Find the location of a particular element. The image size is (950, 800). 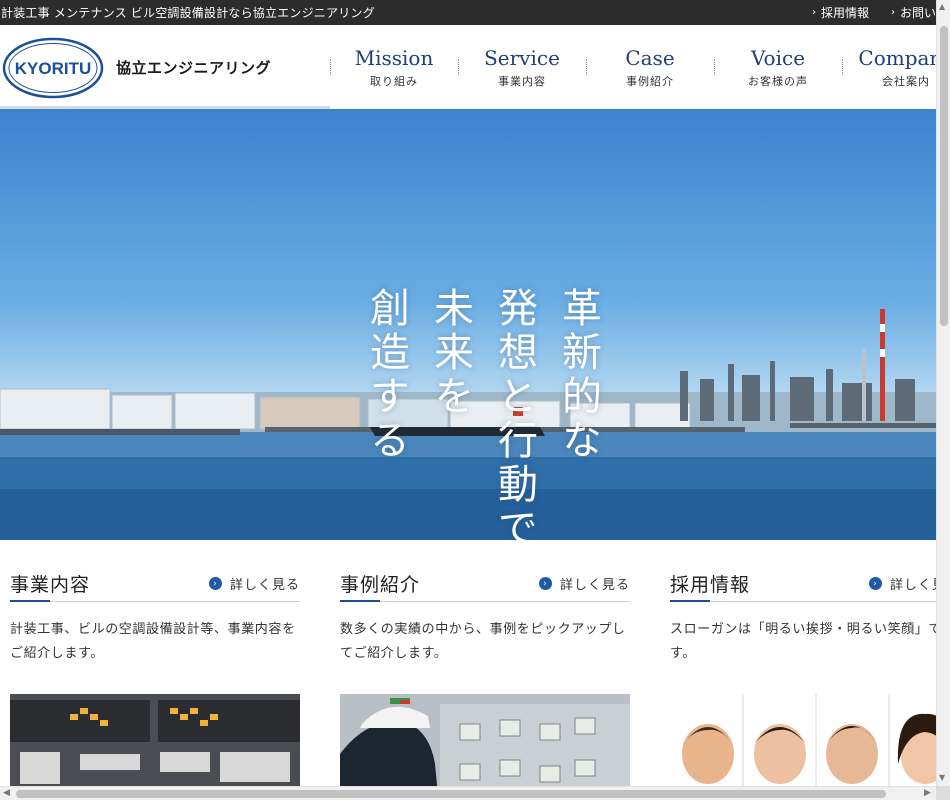

card-header: 事業内容 › 詳しく見る is located at coordinates (155, 584).